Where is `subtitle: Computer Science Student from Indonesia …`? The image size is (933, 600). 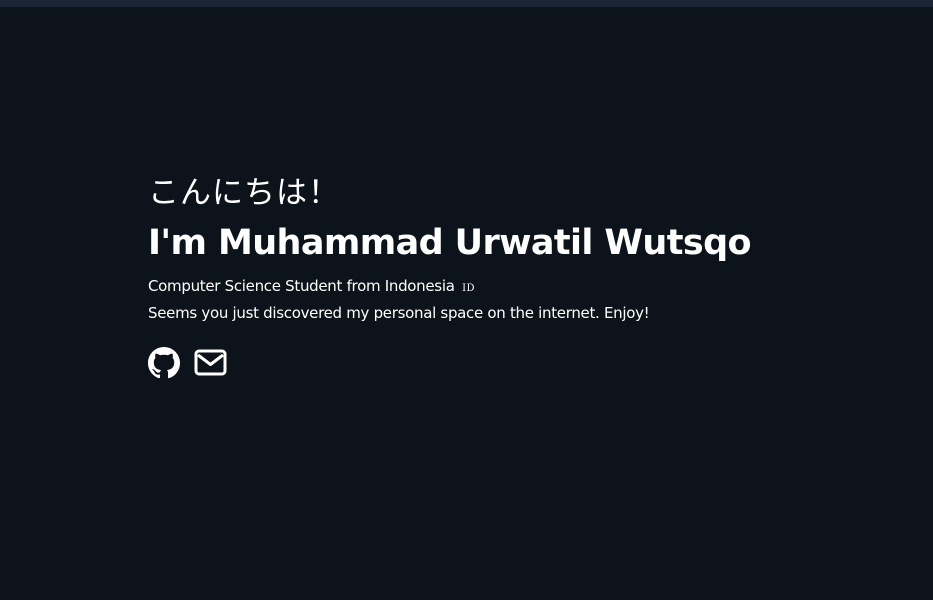 subtitle: Computer Science Student from Indonesia … is located at coordinates (508, 287).